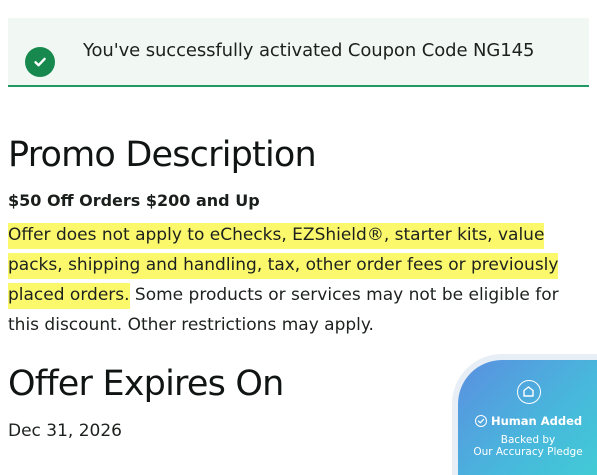  What do you see at coordinates (529, 392) in the screenshot?
I see `house-logo-icon` at bounding box center [529, 392].